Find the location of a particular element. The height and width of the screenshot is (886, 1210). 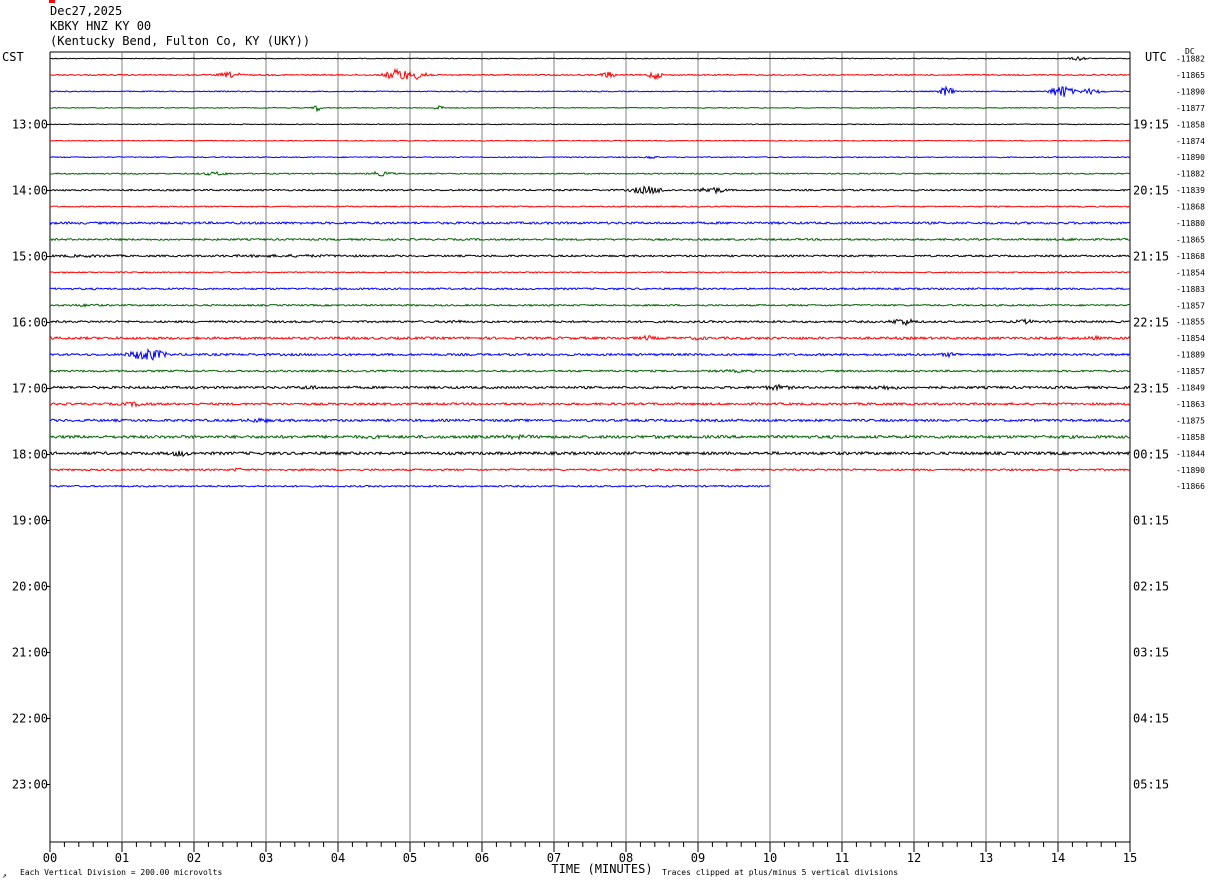

x-tick-label: 14 is located at coordinates (1058, 858).